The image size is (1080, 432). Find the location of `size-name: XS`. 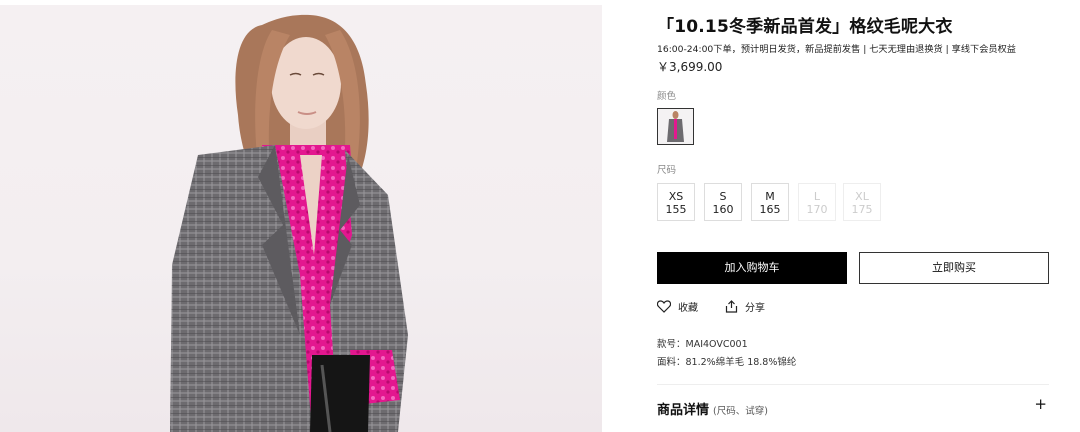

size-name: XS is located at coordinates (676, 196).